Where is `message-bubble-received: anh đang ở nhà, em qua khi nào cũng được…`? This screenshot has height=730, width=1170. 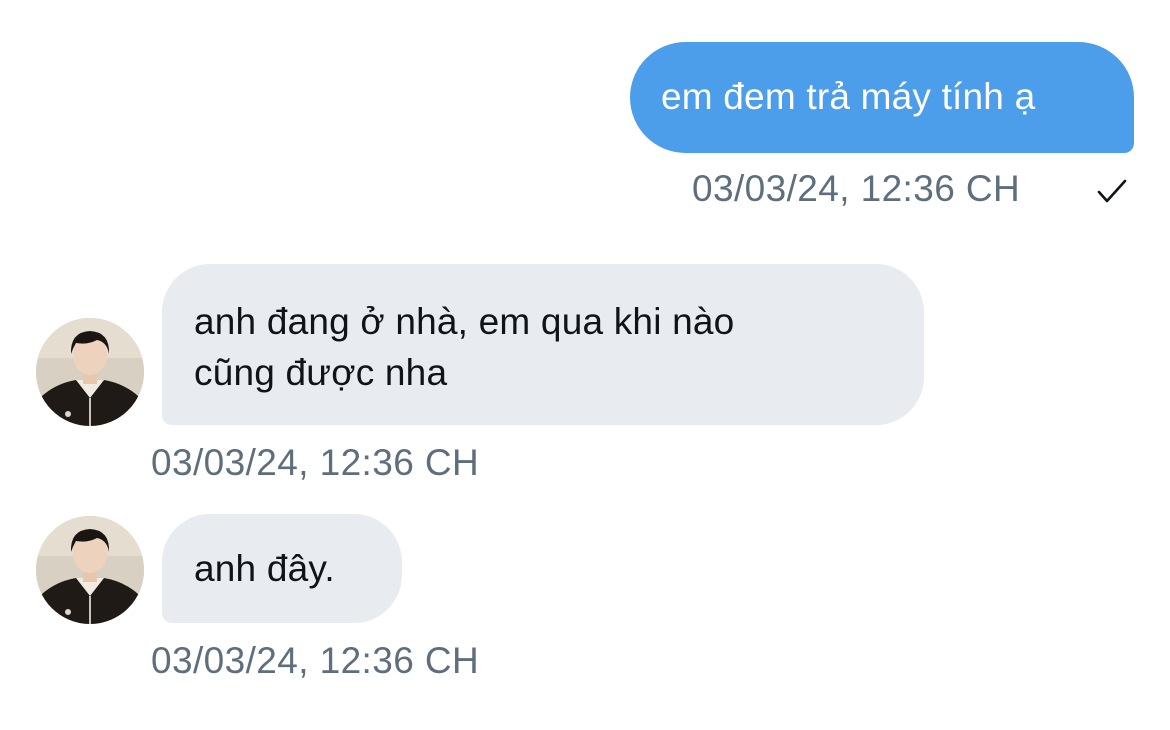 message-bubble-received: anh đang ở nhà, em qua khi nào cũng được… is located at coordinates (543, 344).